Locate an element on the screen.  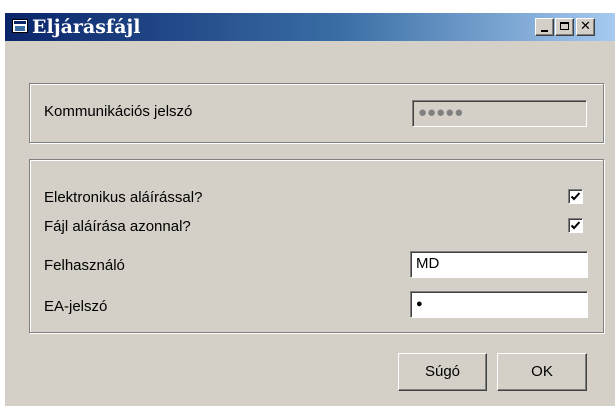
close-button: ✕ is located at coordinates (585, 27).